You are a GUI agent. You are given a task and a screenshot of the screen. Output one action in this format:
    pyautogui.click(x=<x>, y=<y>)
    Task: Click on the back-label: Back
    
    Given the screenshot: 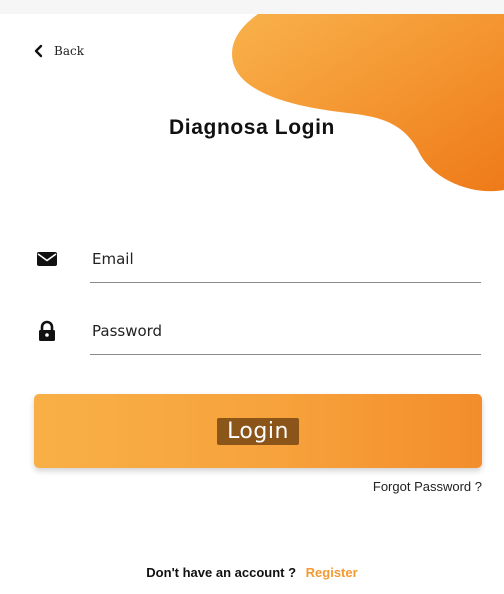 What is the action you would take?
    pyautogui.click(x=69, y=51)
    